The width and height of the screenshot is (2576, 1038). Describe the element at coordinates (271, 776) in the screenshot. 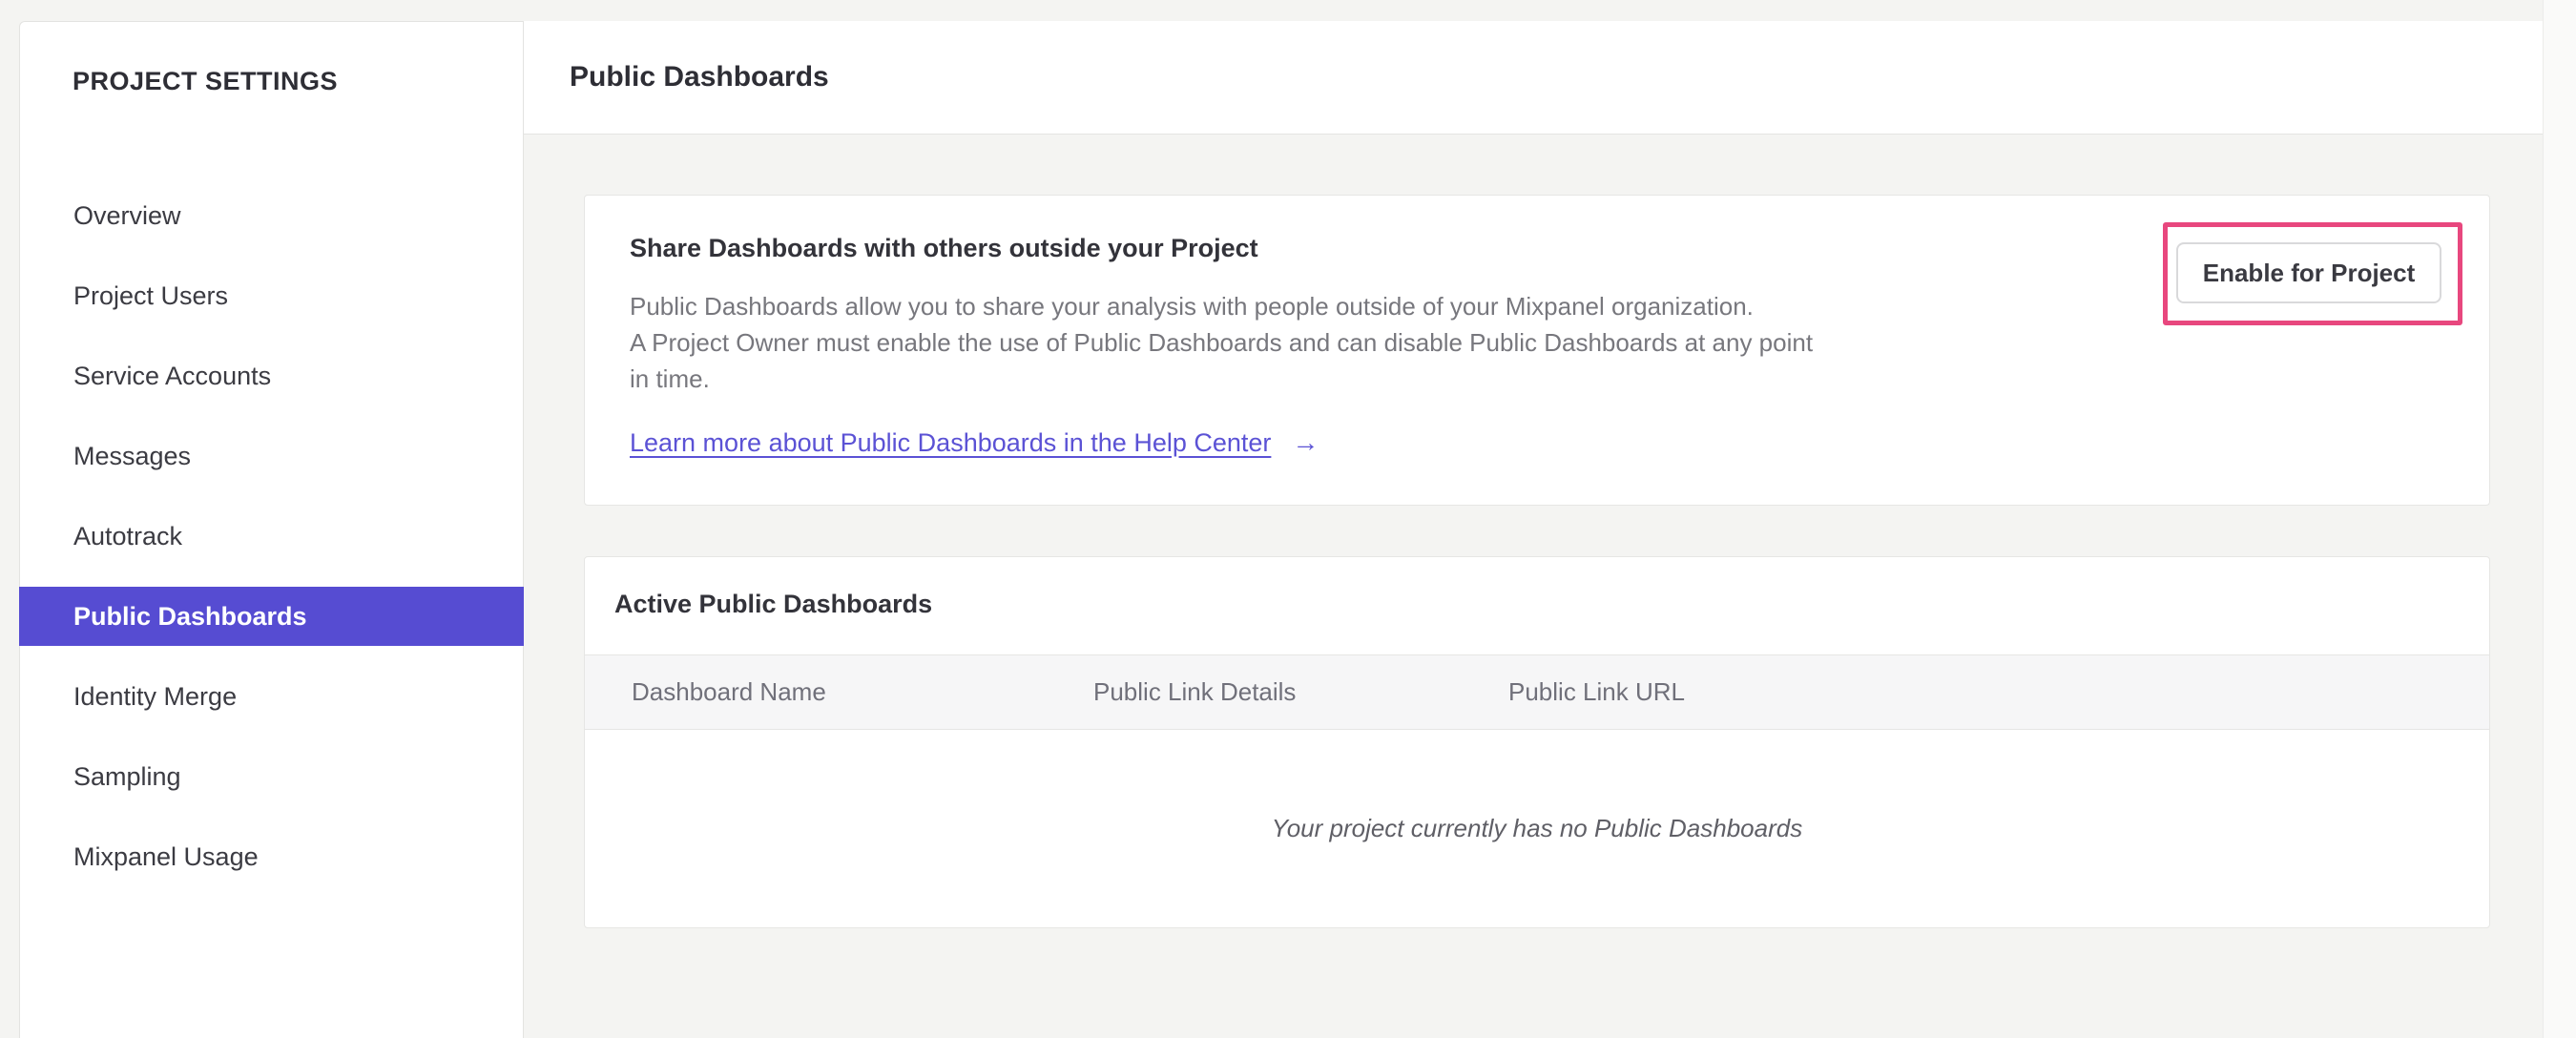

I see `sidebar-item-sampling: Sampling` at that location.